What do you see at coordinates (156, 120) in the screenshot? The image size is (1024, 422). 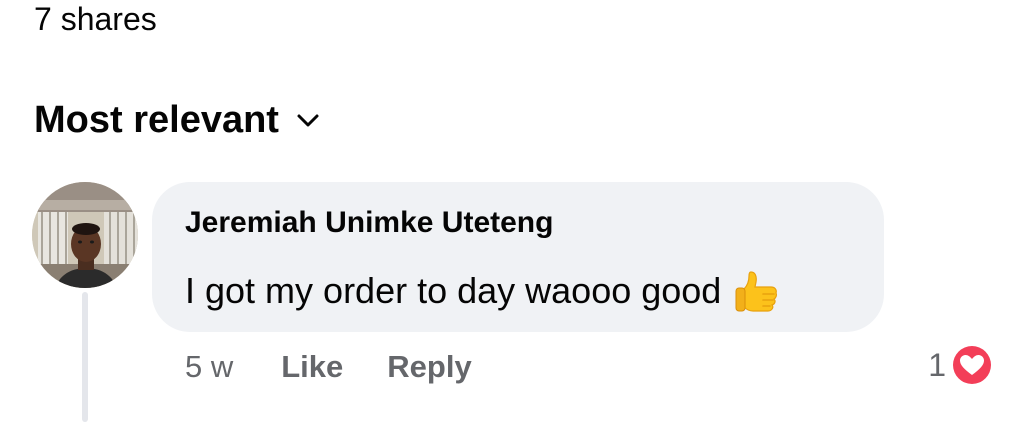 I see `sort-label: Most relevant` at bounding box center [156, 120].